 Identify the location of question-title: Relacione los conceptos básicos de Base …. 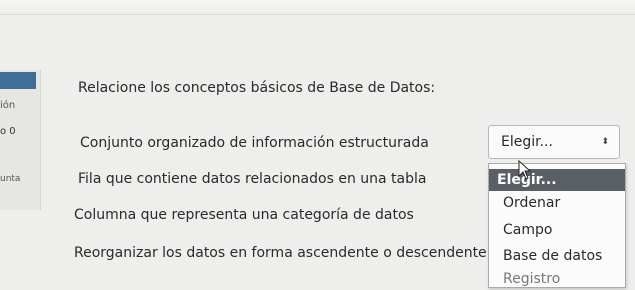
(257, 88).